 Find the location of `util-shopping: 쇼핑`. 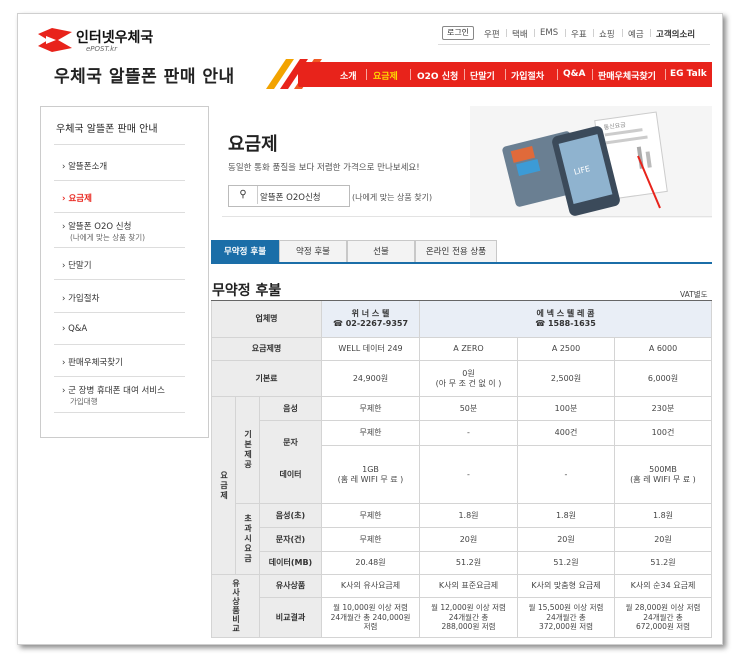

util-shopping: 쇼핑 is located at coordinates (607, 34).